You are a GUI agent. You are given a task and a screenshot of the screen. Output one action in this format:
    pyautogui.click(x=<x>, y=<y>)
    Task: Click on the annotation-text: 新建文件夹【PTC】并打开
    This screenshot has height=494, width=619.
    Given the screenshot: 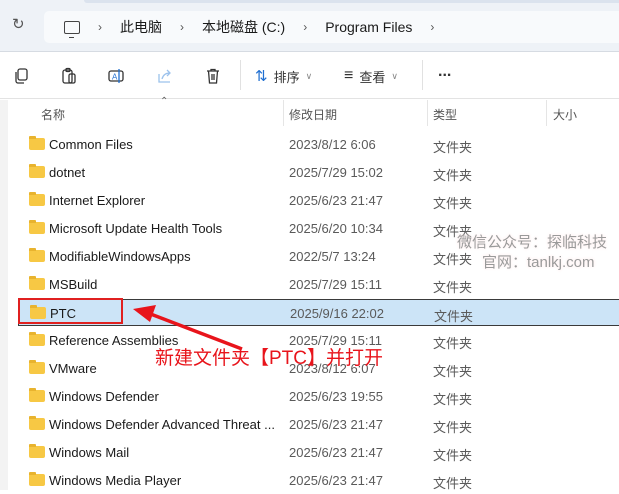 What is the action you would take?
    pyautogui.click(x=269, y=358)
    